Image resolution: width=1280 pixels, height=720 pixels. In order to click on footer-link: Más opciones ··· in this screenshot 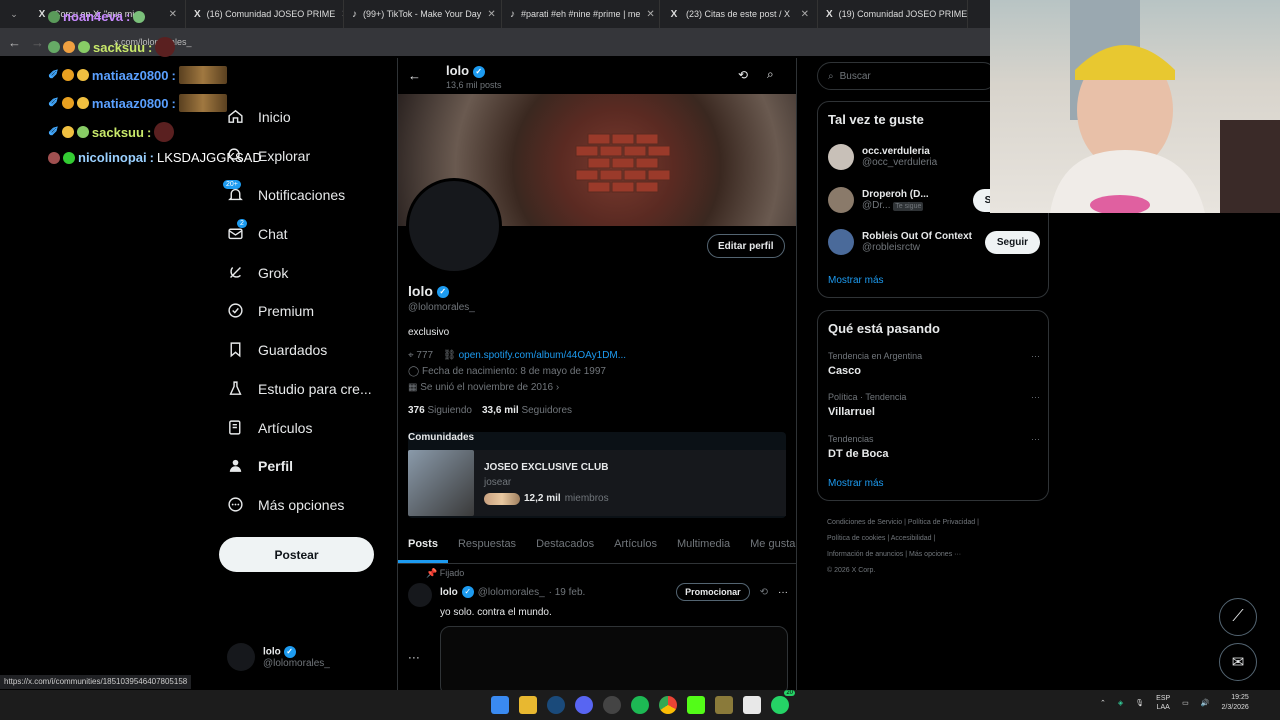, I will do `click(935, 554)`.